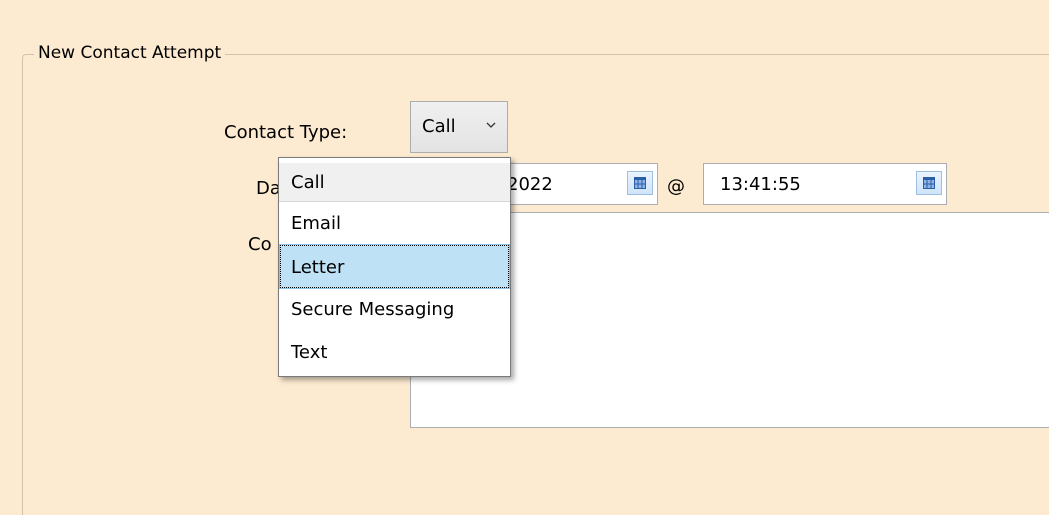 Image resolution: width=1049 pixels, height=515 pixels. What do you see at coordinates (286, 132) in the screenshot?
I see `contact-type-label: Contact Type:` at bounding box center [286, 132].